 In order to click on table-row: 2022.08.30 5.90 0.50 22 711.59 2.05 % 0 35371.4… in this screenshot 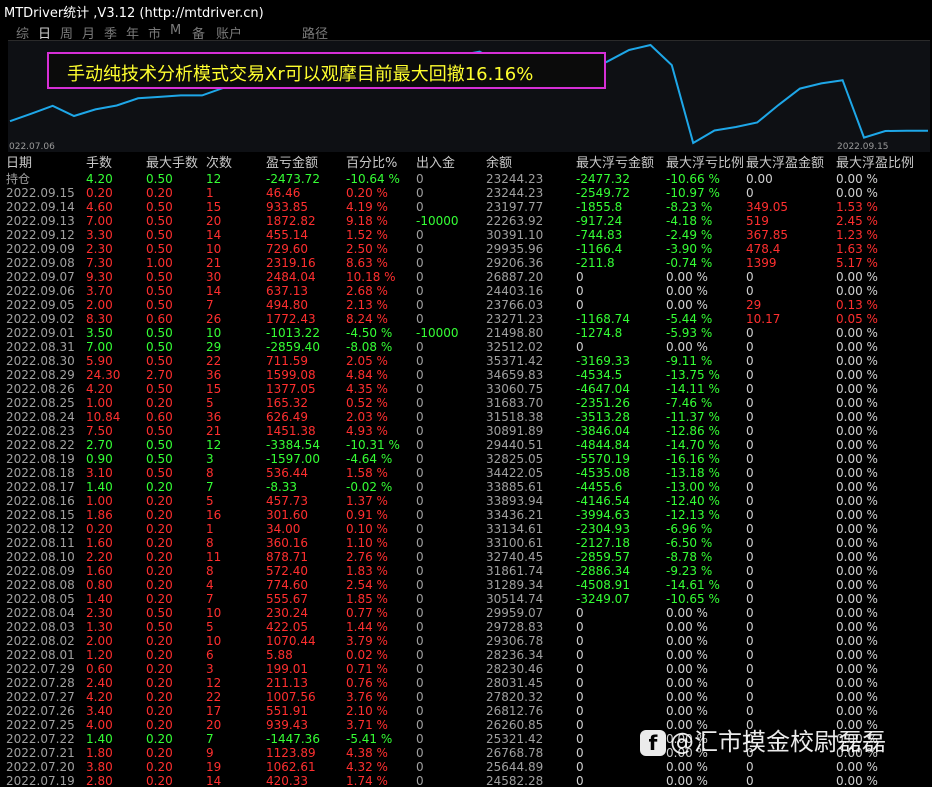, I will do `click(466, 361)`.